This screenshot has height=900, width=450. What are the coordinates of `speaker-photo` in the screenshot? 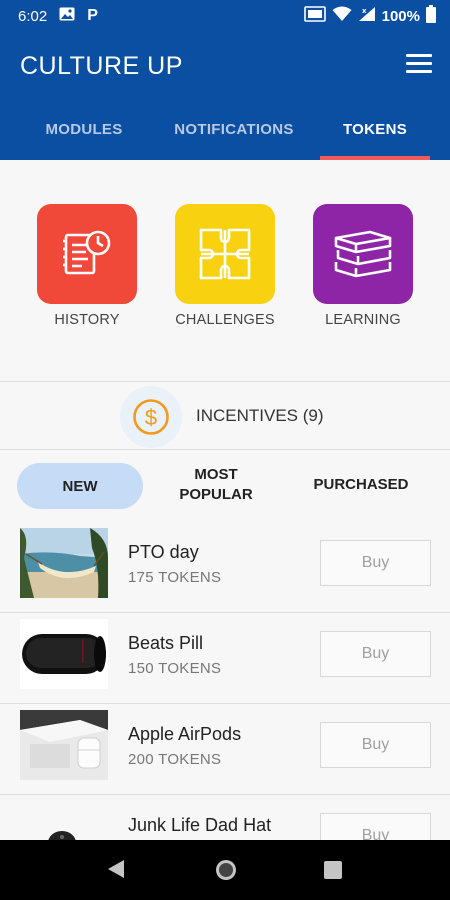 It's located at (64, 654).